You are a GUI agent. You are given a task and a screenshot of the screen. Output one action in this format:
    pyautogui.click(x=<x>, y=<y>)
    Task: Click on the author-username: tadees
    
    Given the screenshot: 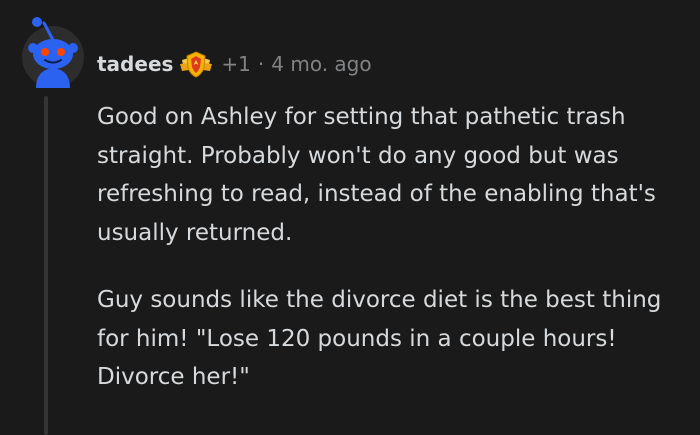 What is the action you would take?
    pyautogui.click(x=135, y=64)
    